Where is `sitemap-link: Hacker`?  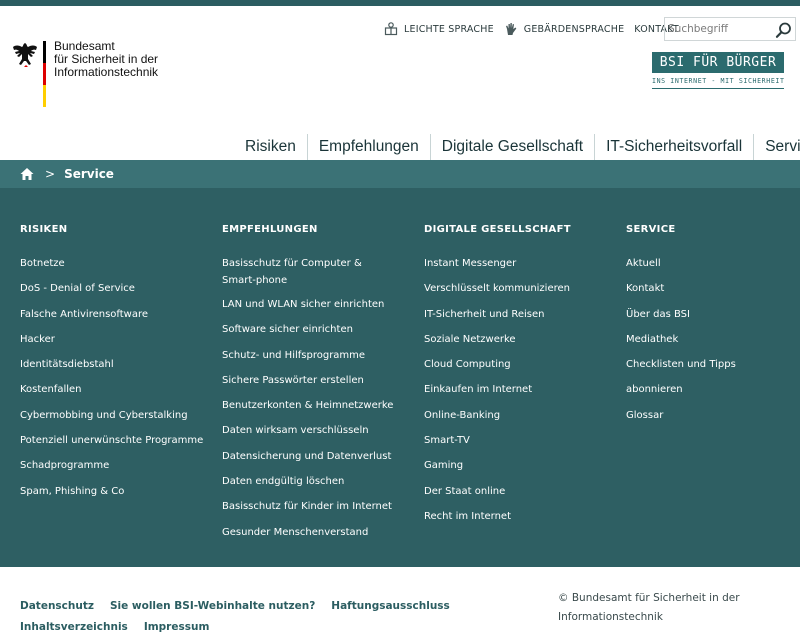 sitemap-link: Hacker is located at coordinates (115, 339).